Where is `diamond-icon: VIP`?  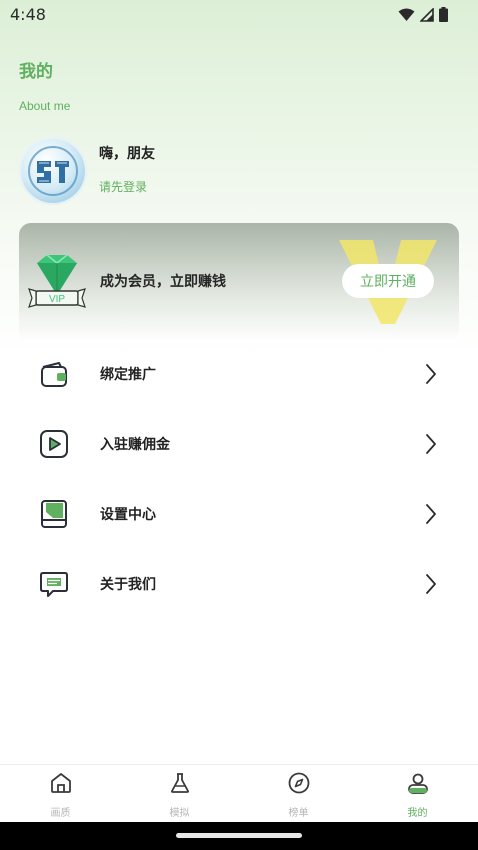
diamond-icon: VIP is located at coordinates (57, 284).